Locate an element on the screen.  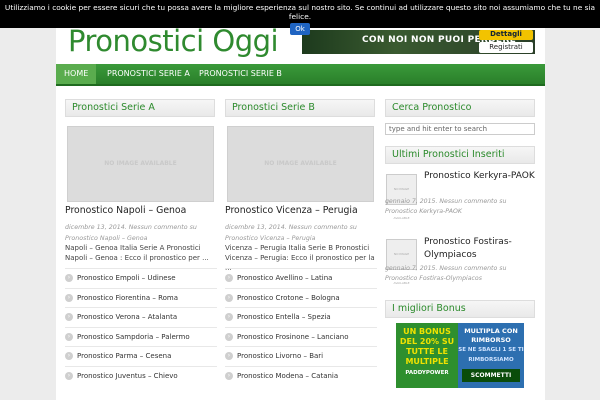
list-item-label: Pronostico Modena – Catania is located at coordinates (288, 375).